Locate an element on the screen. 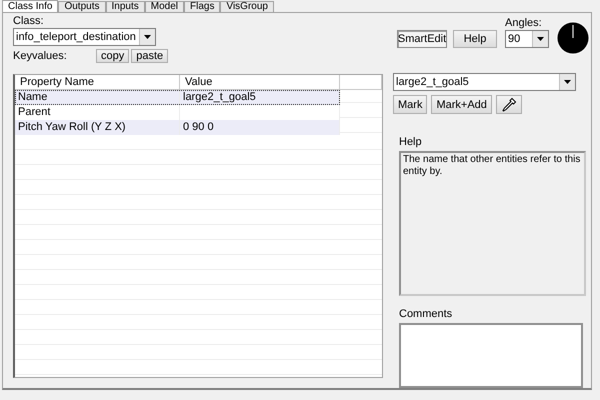  eyedropper-icon is located at coordinates (508, 104).